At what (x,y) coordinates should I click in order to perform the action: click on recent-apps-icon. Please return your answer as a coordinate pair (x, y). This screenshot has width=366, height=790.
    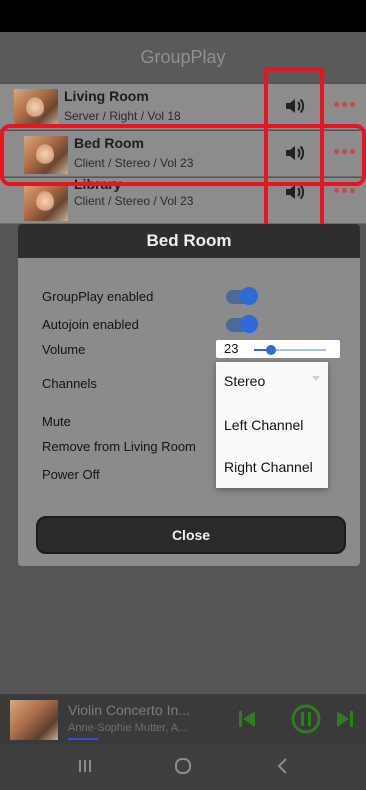
    Looking at the image, I should click on (85, 766).